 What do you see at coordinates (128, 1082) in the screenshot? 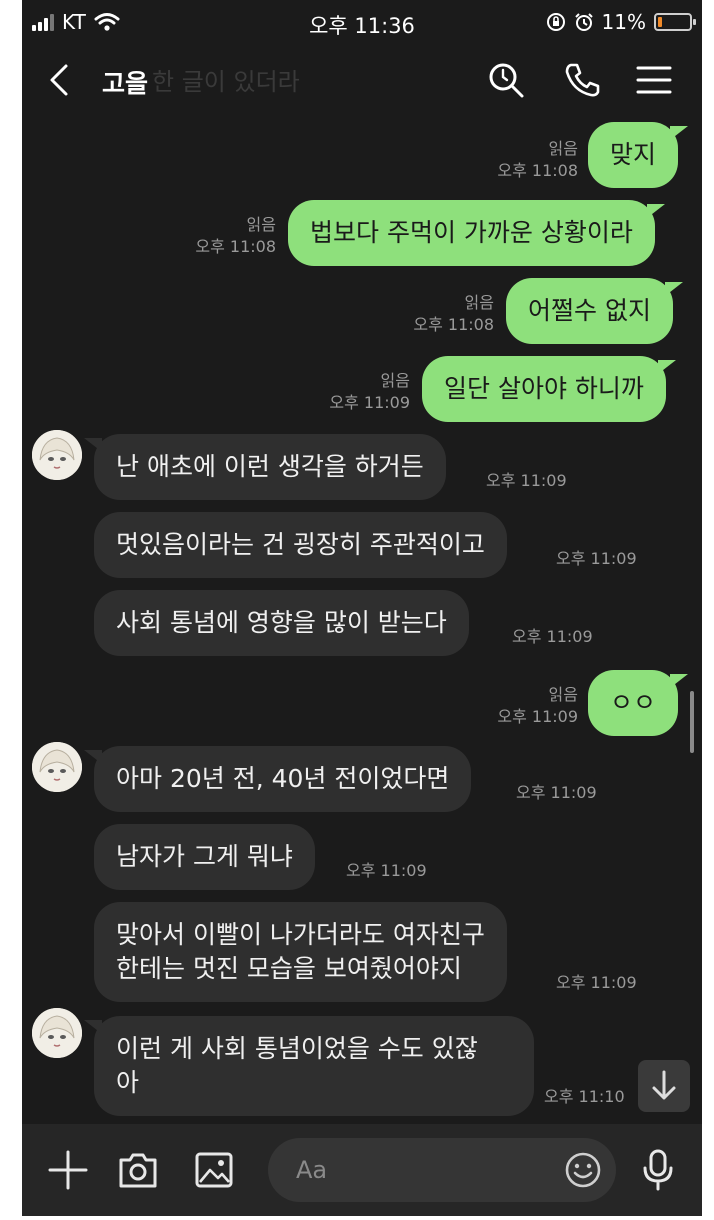
I see `message-line: 아` at bounding box center [128, 1082].